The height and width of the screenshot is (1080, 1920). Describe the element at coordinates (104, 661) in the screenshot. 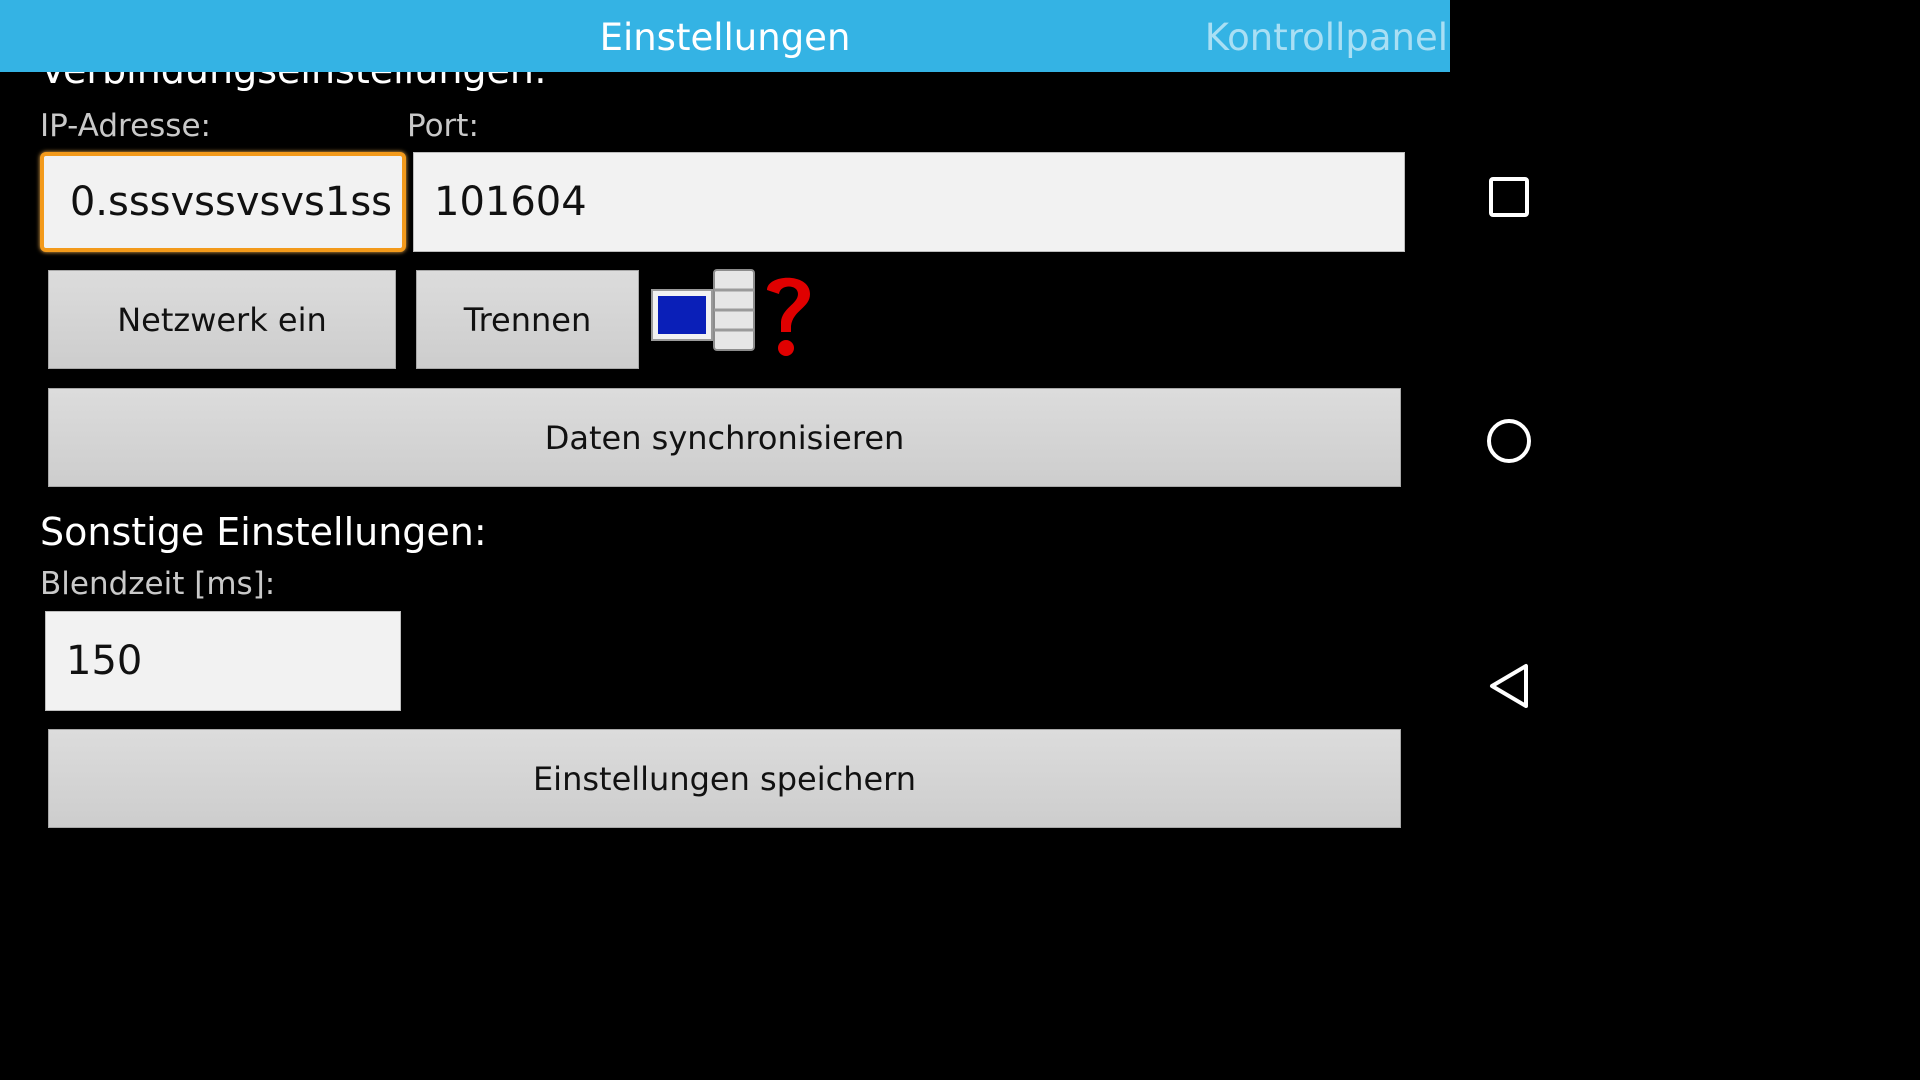

I see `blend-time-value: 150` at that location.